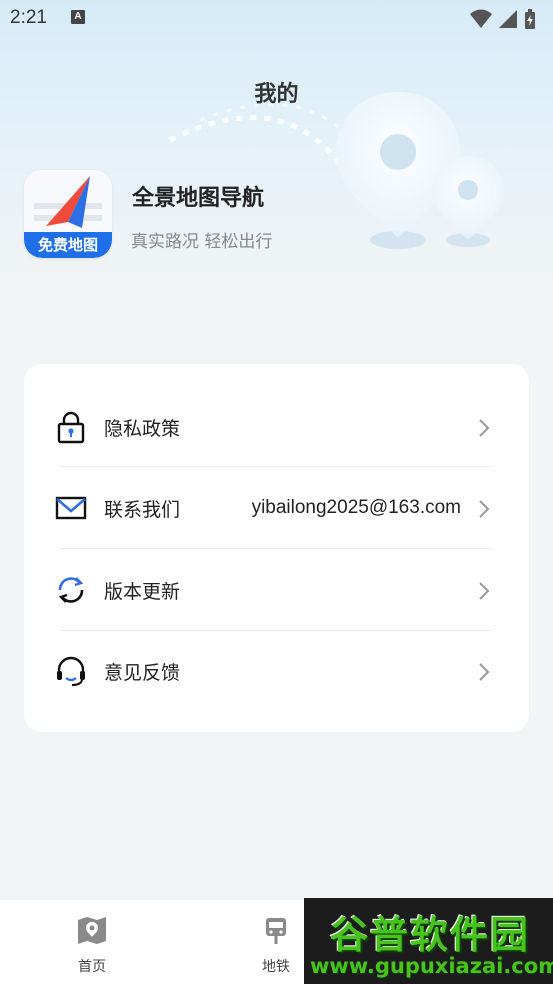 This screenshot has height=984, width=553. What do you see at coordinates (92, 930) in the screenshot?
I see `map-icon` at bounding box center [92, 930].